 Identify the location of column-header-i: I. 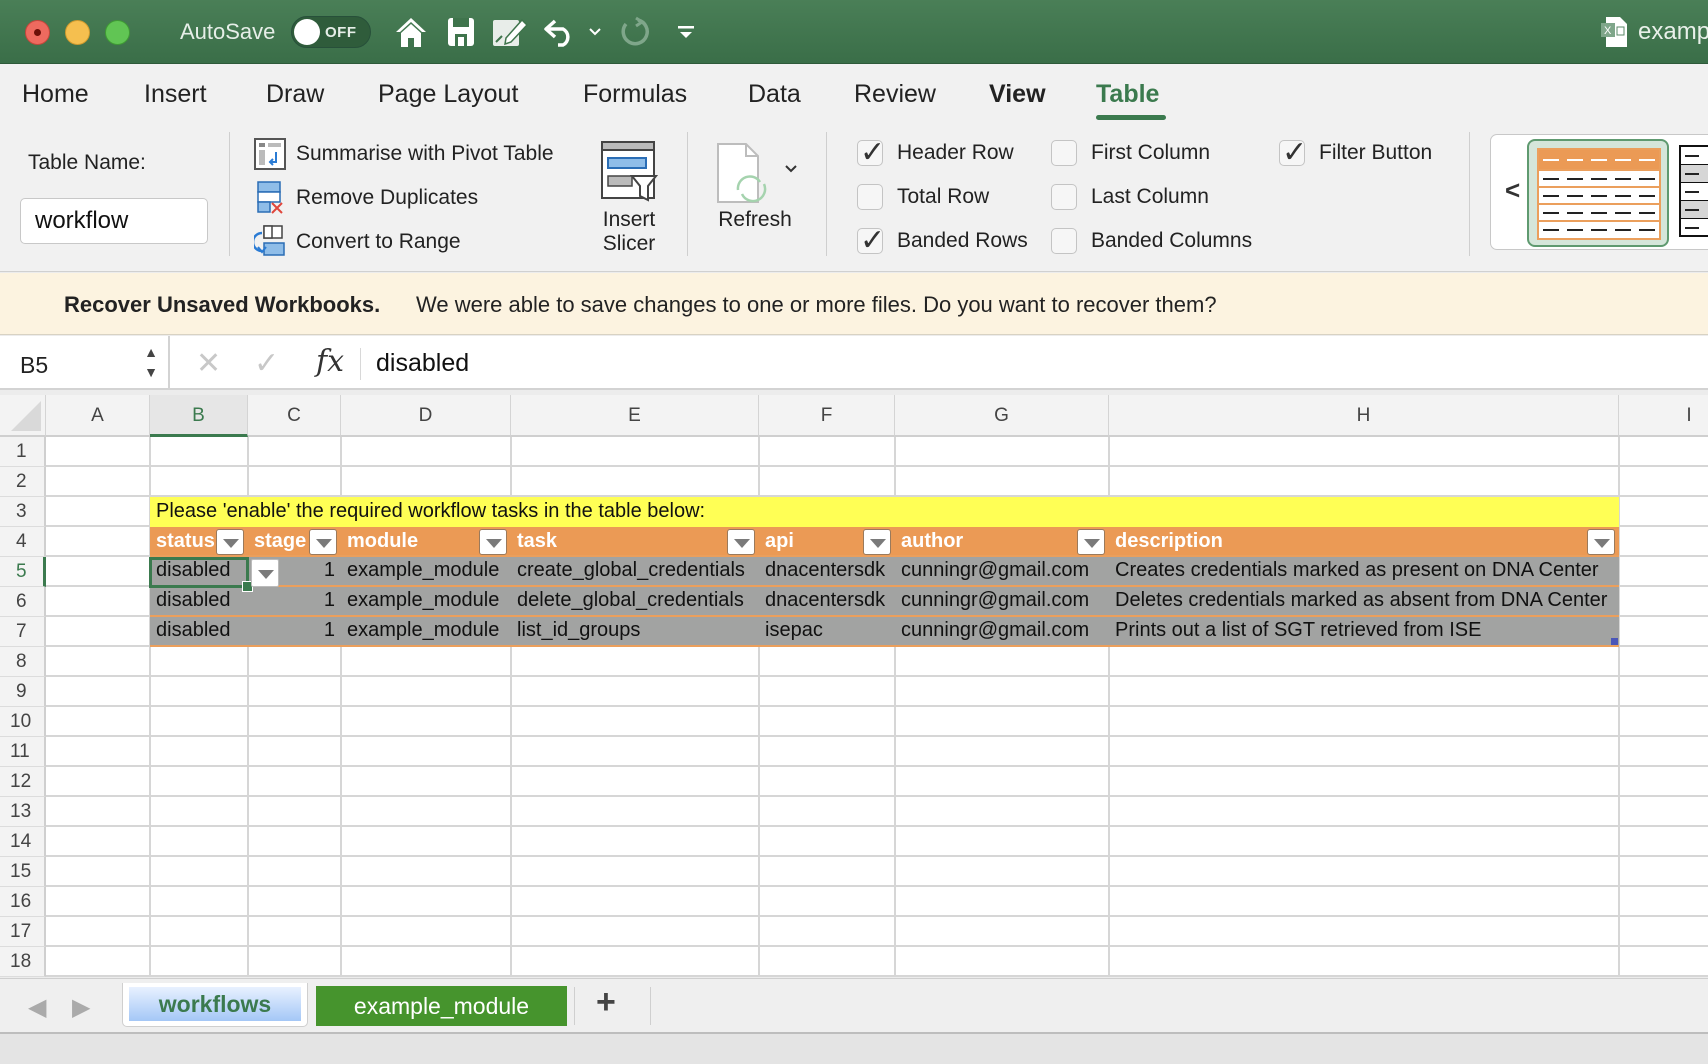
(1663, 416).